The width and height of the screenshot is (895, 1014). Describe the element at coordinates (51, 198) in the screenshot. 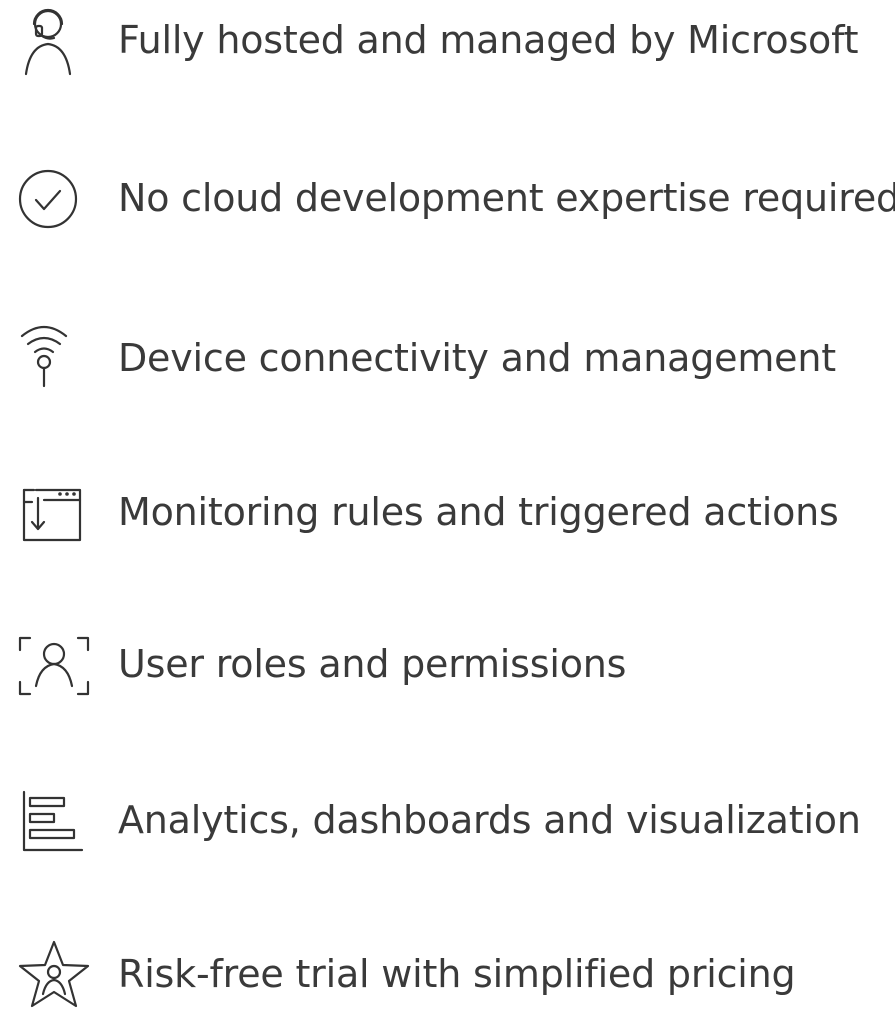

I see `checkmark-circle-icon` at that location.